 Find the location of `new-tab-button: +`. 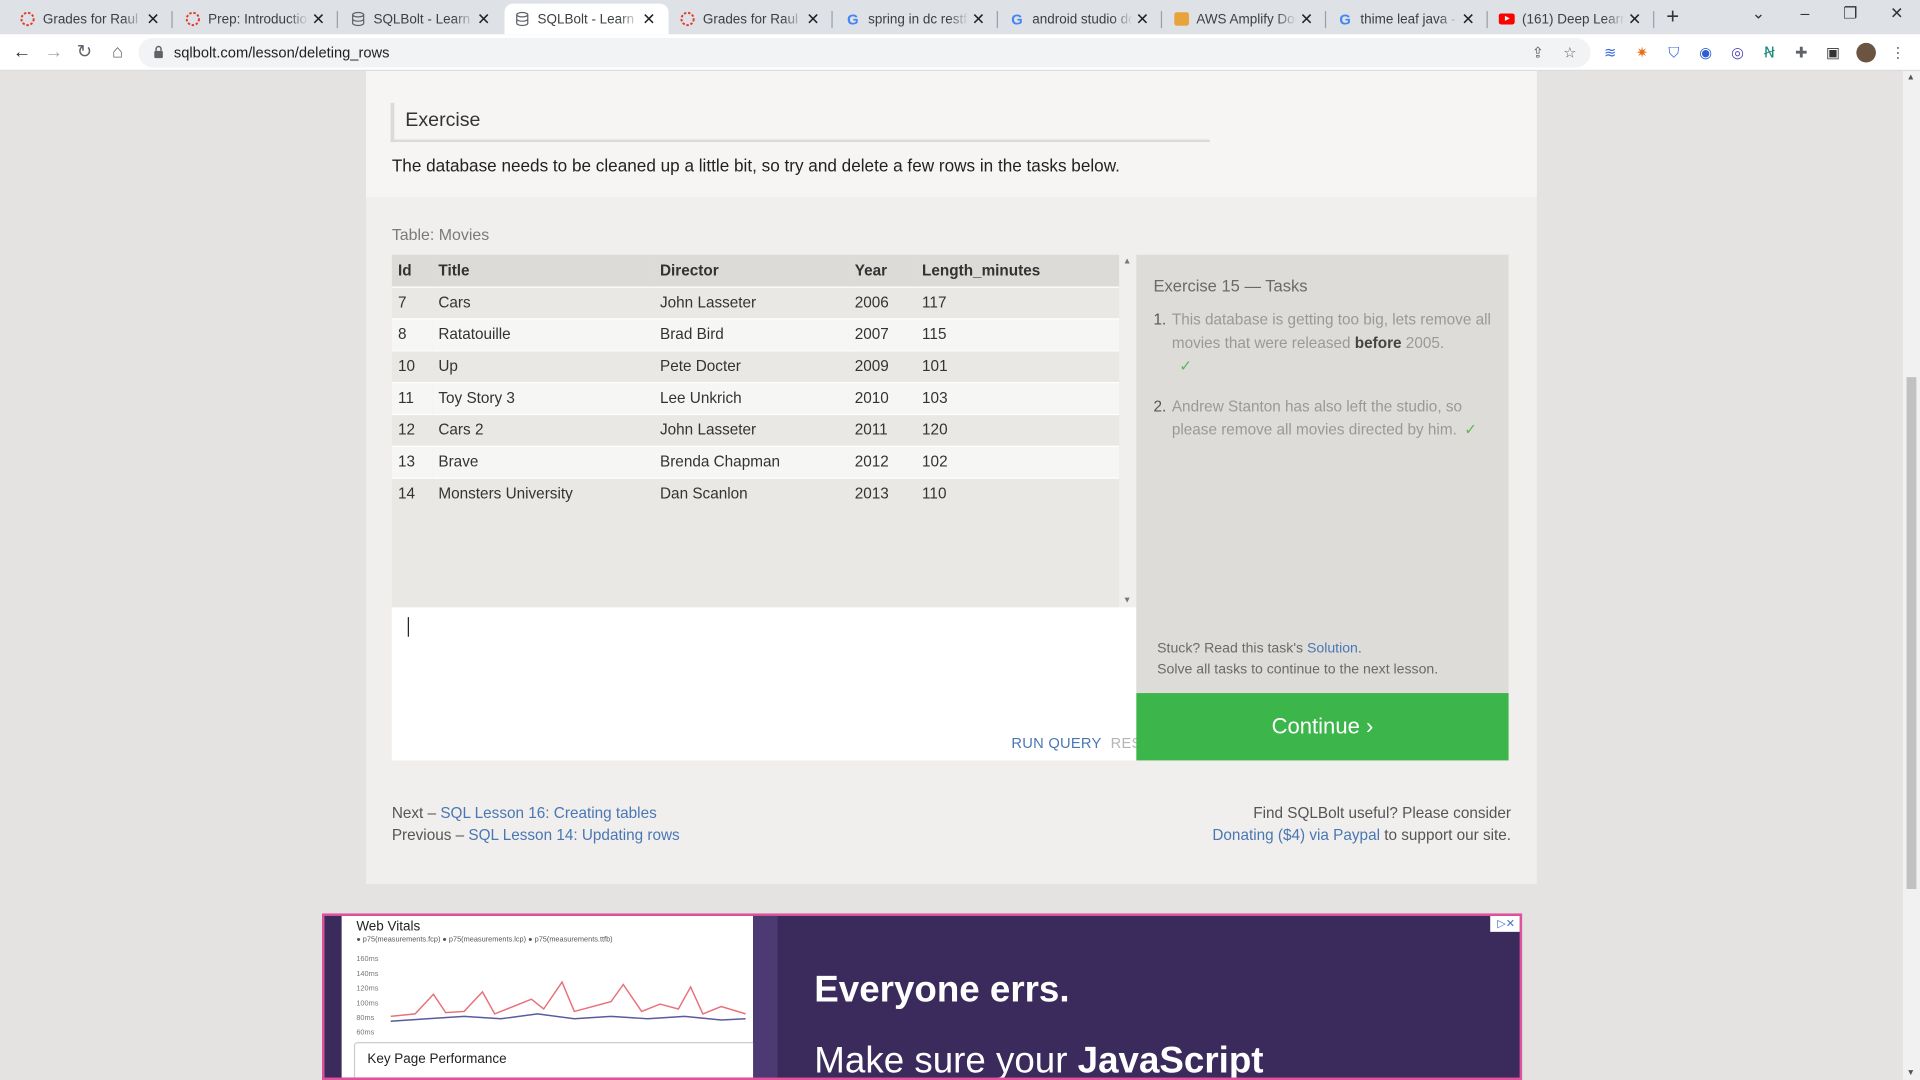

new-tab-button: + is located at coordinates (1672, 17).